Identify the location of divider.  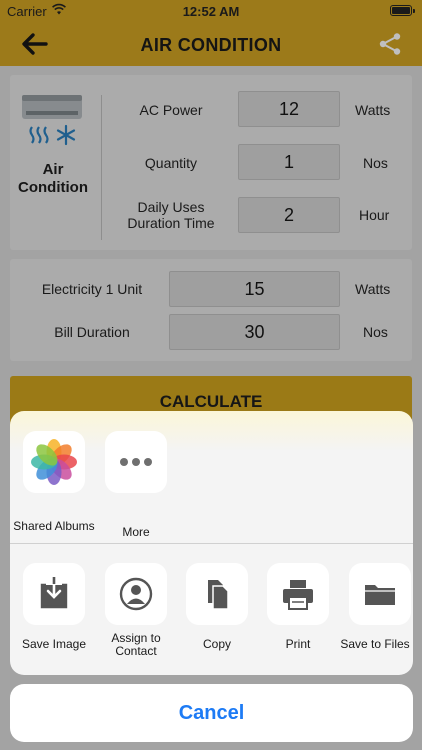
(101, 167).